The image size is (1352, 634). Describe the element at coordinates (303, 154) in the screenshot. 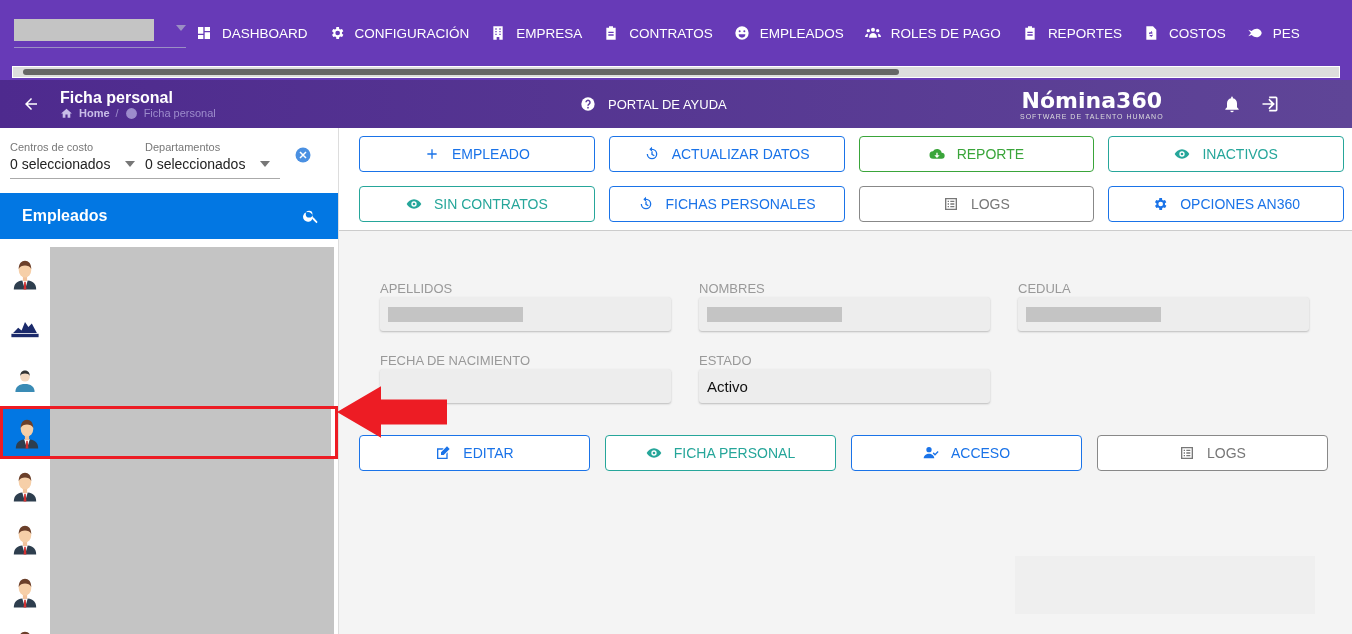

I see `clear-filter-icon` at that location.